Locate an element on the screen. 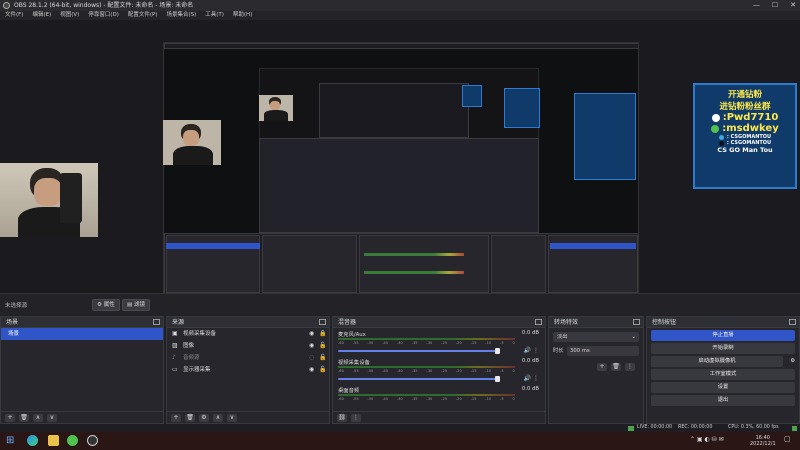  maximize-button: ☐ is located at coordinates (775, 5).